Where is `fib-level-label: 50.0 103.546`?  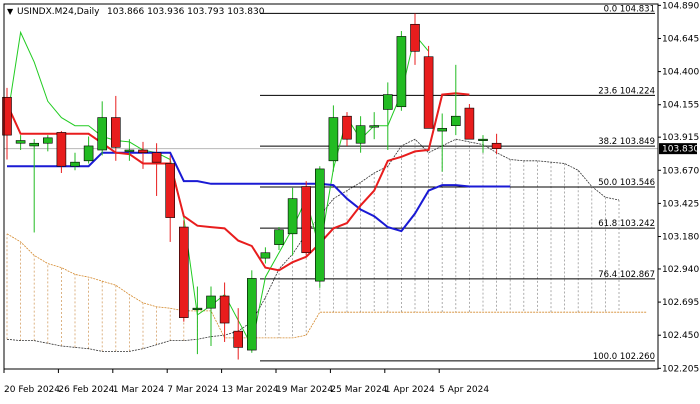
fib-level-label: 50.0 103.546 is located at coordinates (626, 183).